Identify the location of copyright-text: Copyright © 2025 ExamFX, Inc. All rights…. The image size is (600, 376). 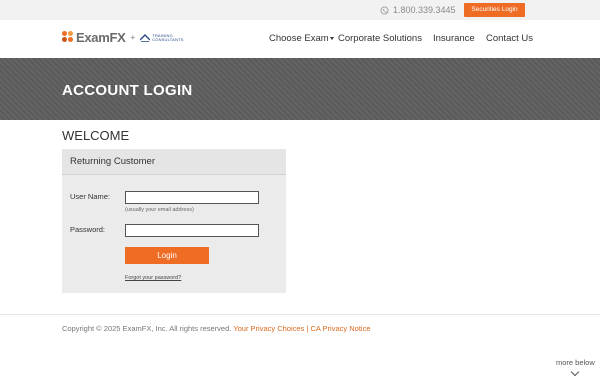
(147, 328).